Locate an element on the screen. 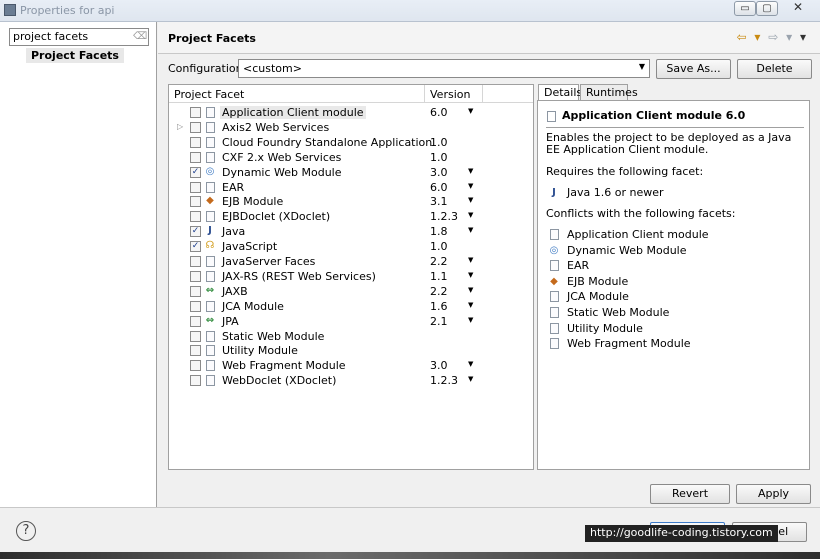  close-button: ✕ is located at coordinates (798, 8).